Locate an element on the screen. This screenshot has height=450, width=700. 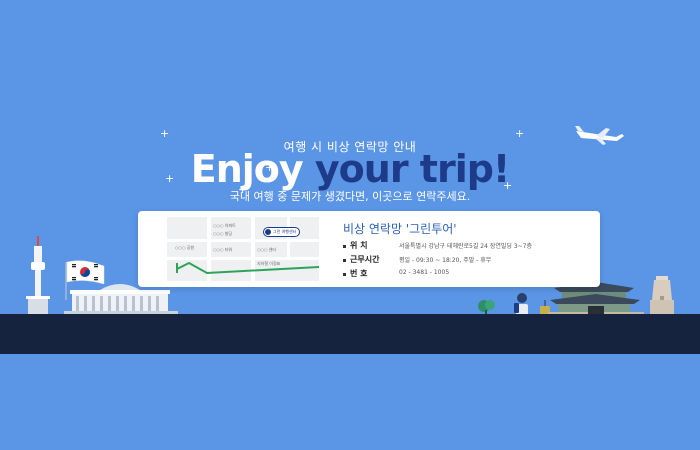
map-label: ○○○ 공원 is located at coordinates (185, 247).